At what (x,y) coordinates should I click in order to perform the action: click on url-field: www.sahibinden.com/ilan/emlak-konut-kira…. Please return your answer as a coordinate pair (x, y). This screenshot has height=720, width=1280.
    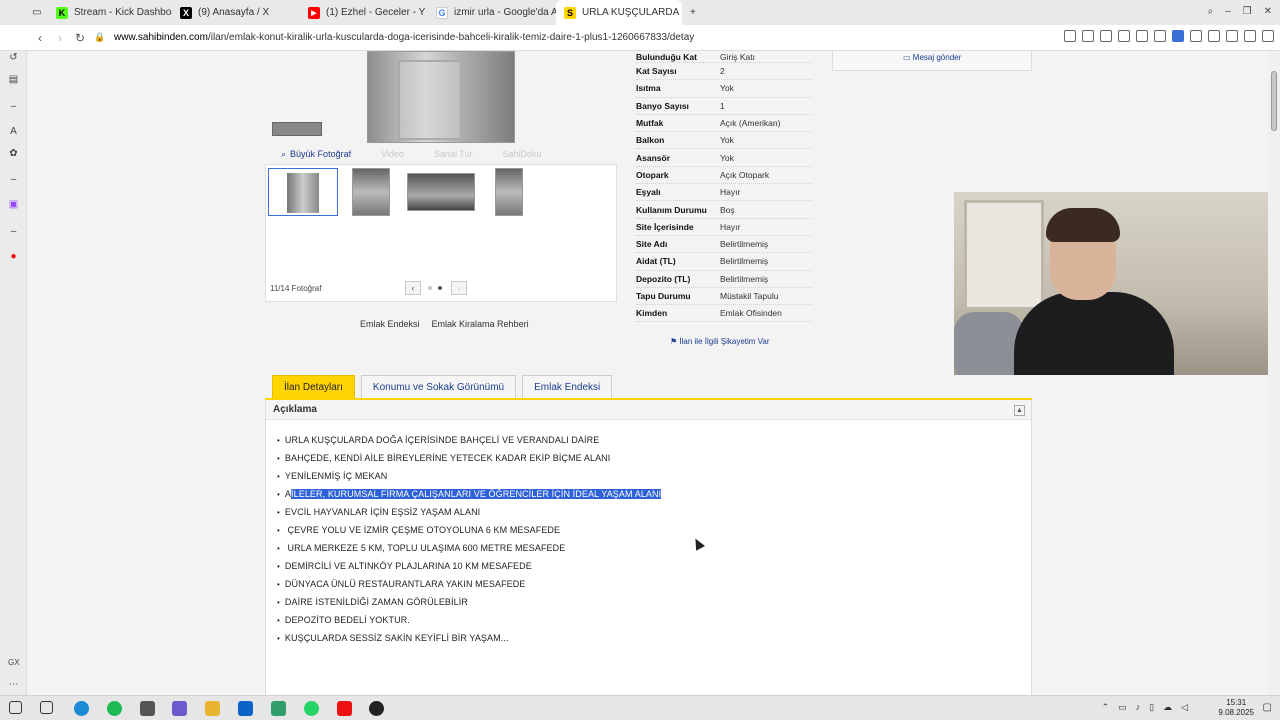
    Looking at the image, I should click on (404, 37).